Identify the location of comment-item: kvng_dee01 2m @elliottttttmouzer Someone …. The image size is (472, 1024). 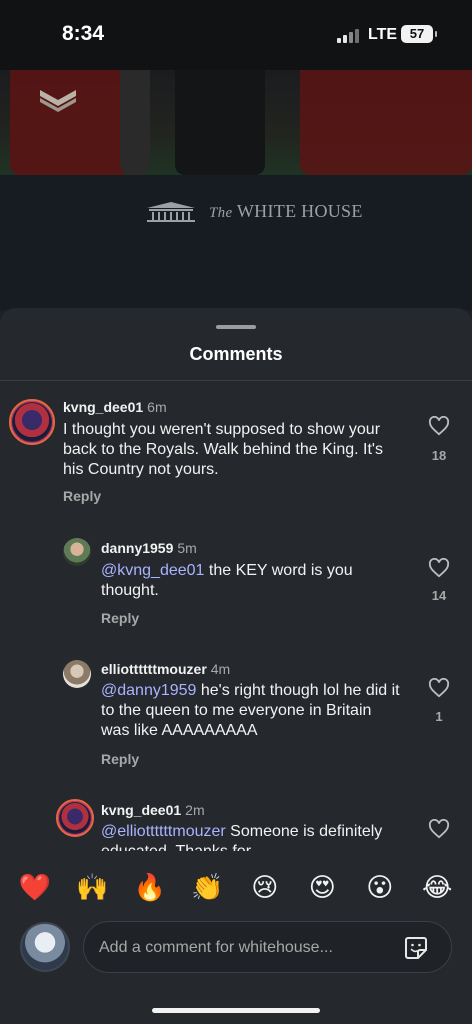
(236, 825).